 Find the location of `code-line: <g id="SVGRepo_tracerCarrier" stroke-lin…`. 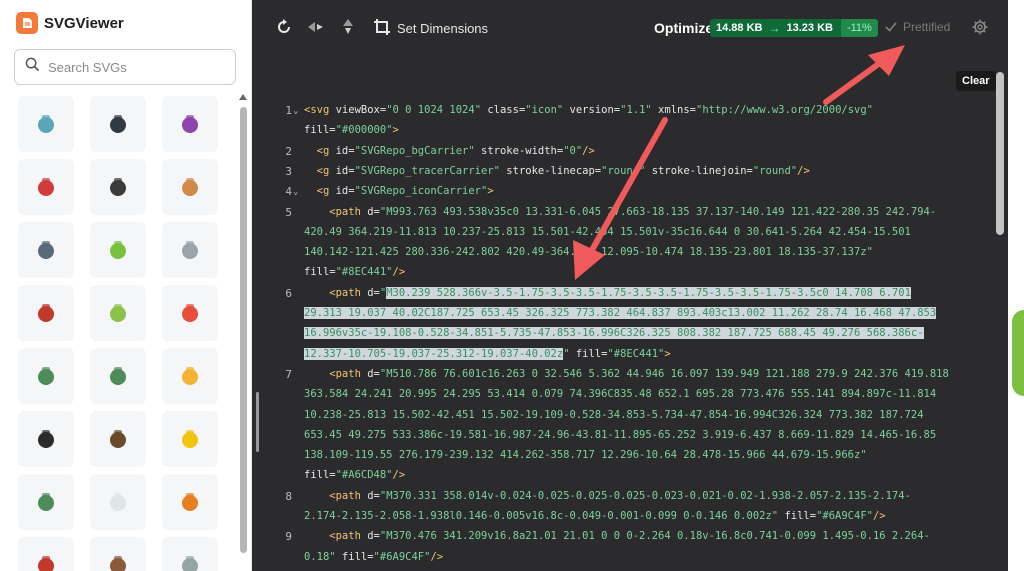

code-line: <g id="SVGRepo_tracerCarrier" stroke-lin… is located at coordinates (557, 171).